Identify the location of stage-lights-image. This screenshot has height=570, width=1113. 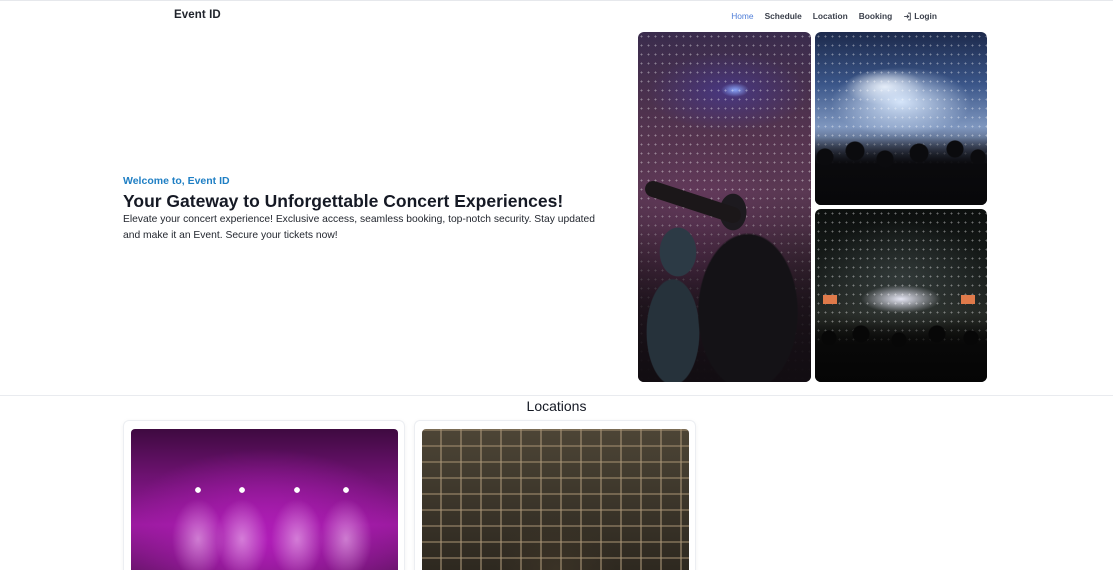
(901, 118).